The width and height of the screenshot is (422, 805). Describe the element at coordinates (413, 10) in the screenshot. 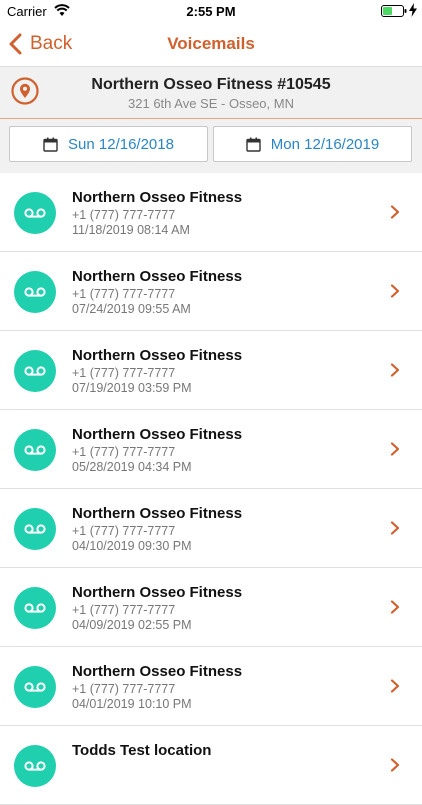

I see `charging-icon` at that location.